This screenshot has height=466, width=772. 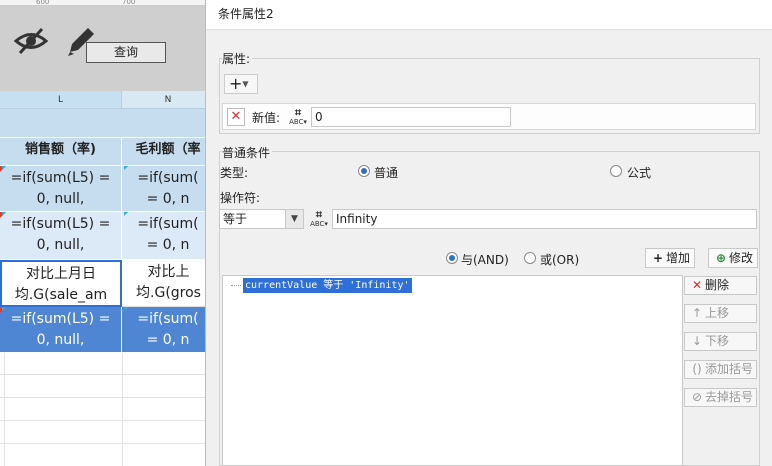 I want to click on operand-input: Infinity, so click(x=544, y=219).